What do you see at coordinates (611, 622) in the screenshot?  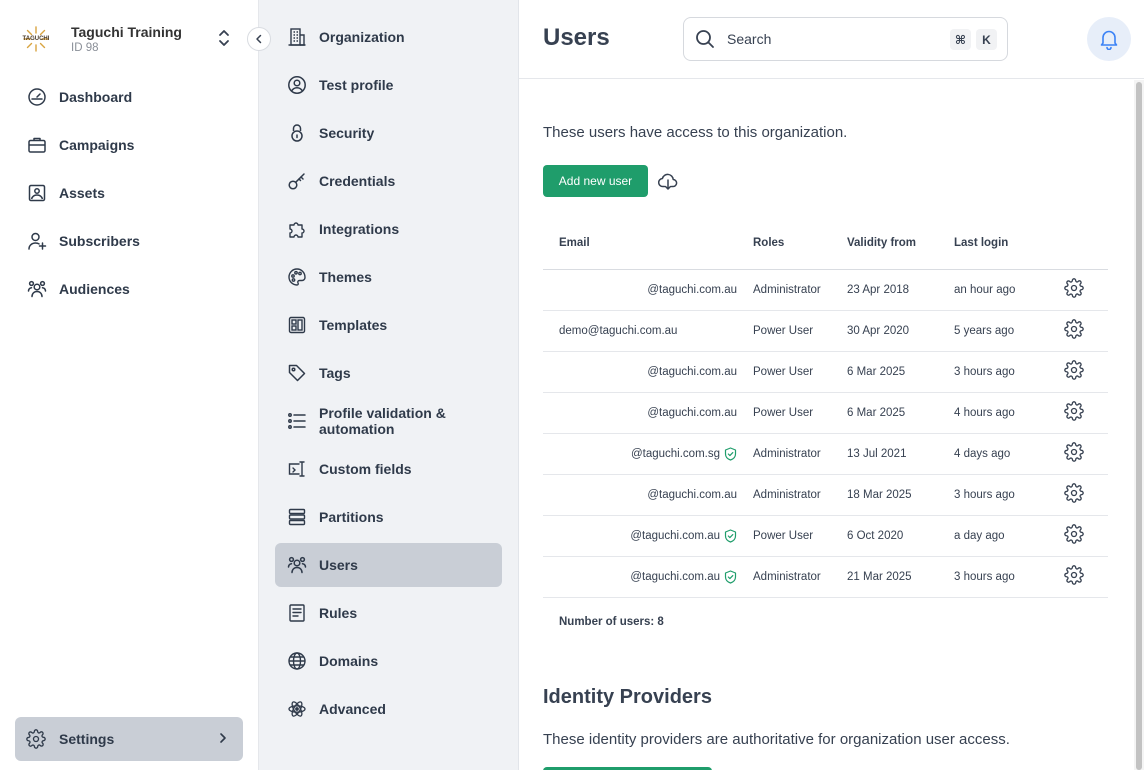 I see `user-count: Number of users: 8` at bounding box center [611, 622].